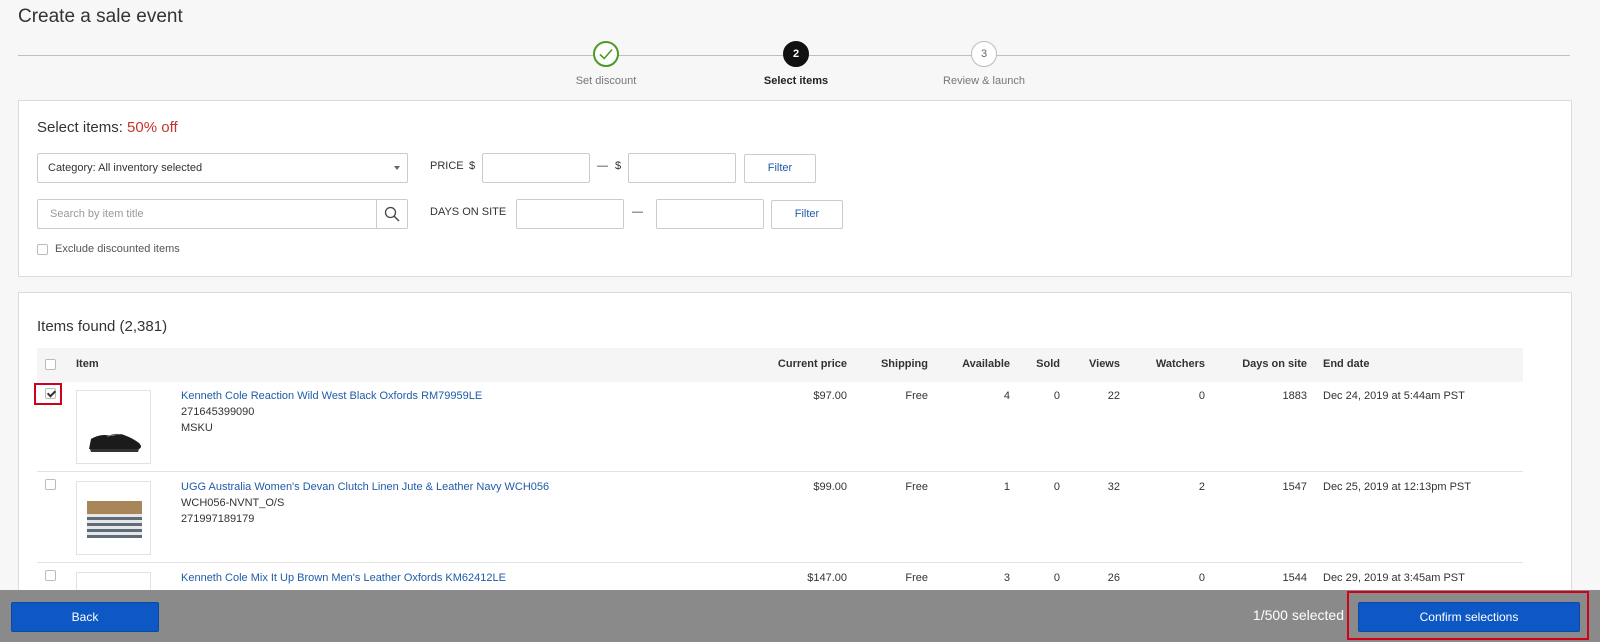 This screenshot has width=1600, height=642. Describe the element at coordinates (125, 168) in the screenshot. I see `category-select-value: Category: All inventory selected` at that location.